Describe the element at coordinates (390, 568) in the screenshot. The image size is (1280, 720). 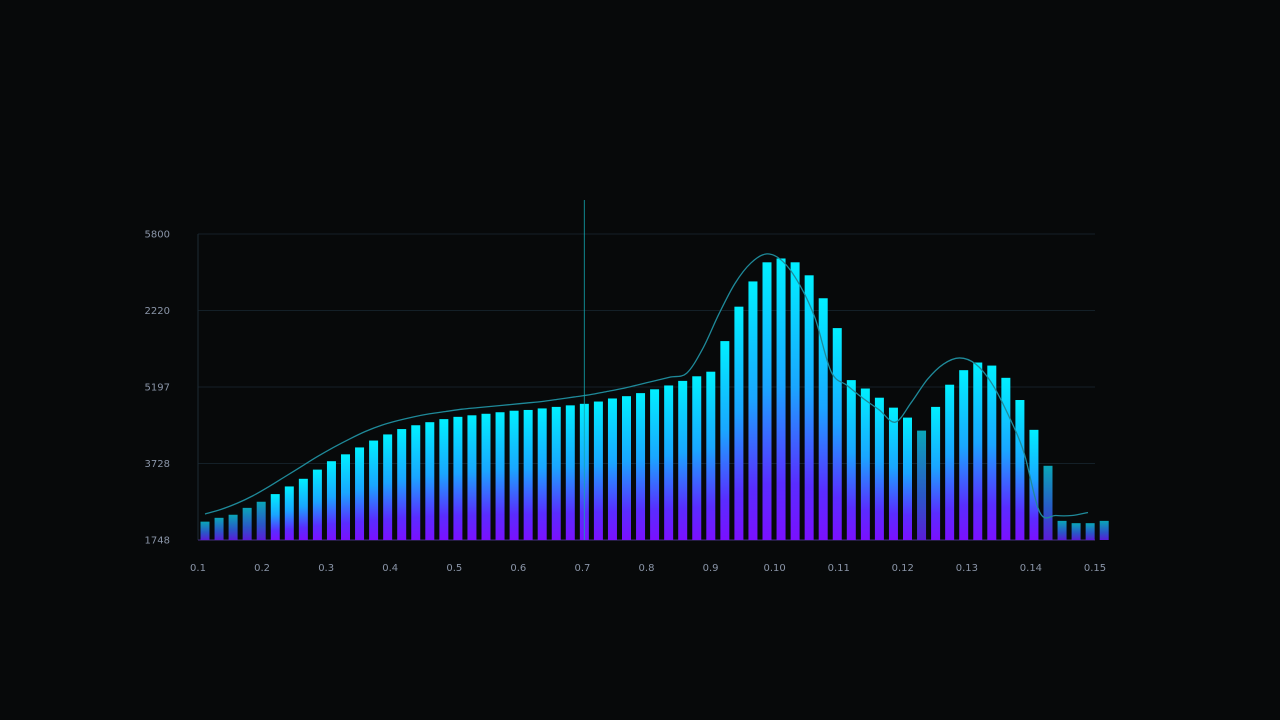
I see `x-tick-label: 0.4` at that location.